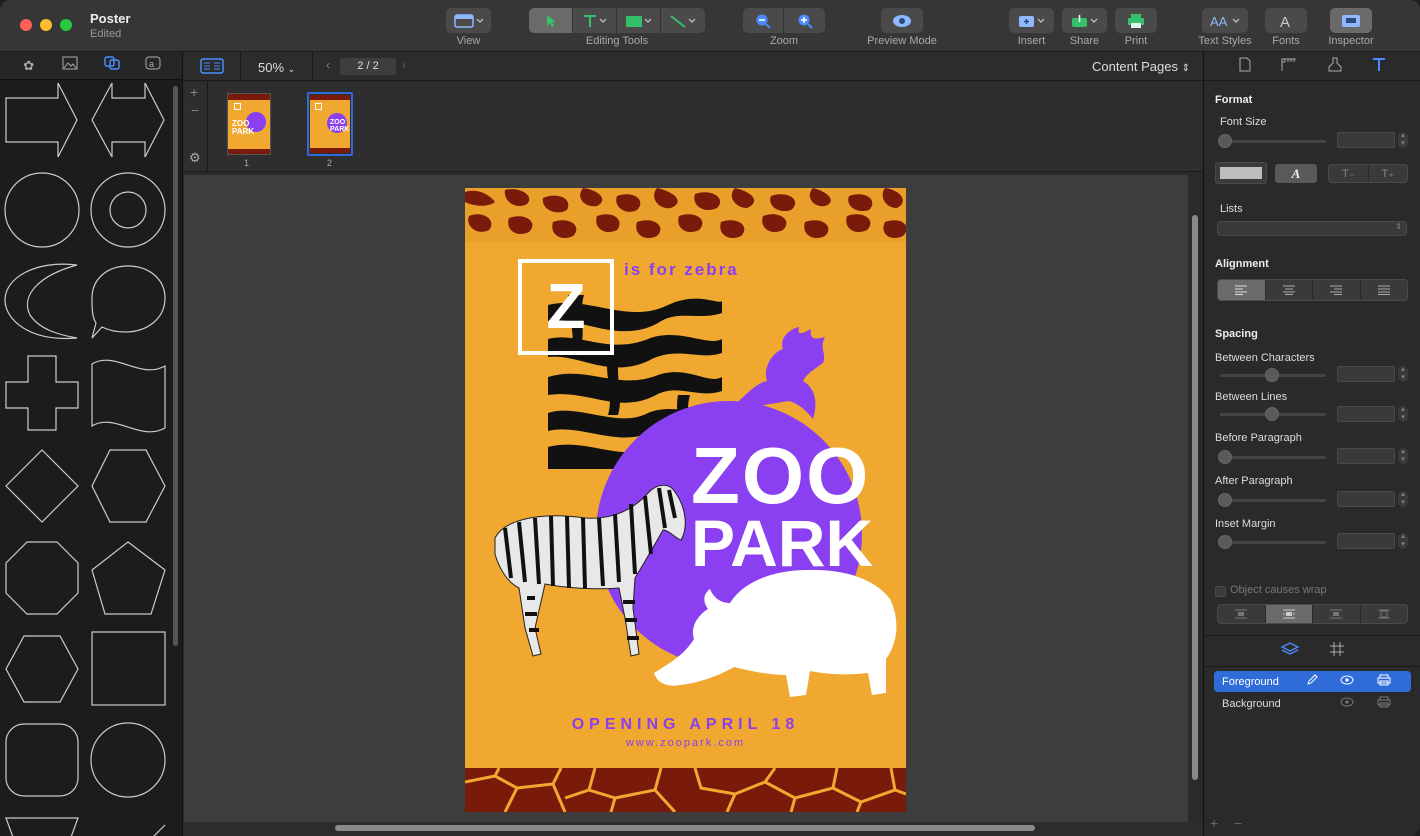 This screenshot has height=836, width=1420. What do you see at coordinates (1337, 651) in the screenshot?
I see `grid-icon` at bounding box center [1337, 651].